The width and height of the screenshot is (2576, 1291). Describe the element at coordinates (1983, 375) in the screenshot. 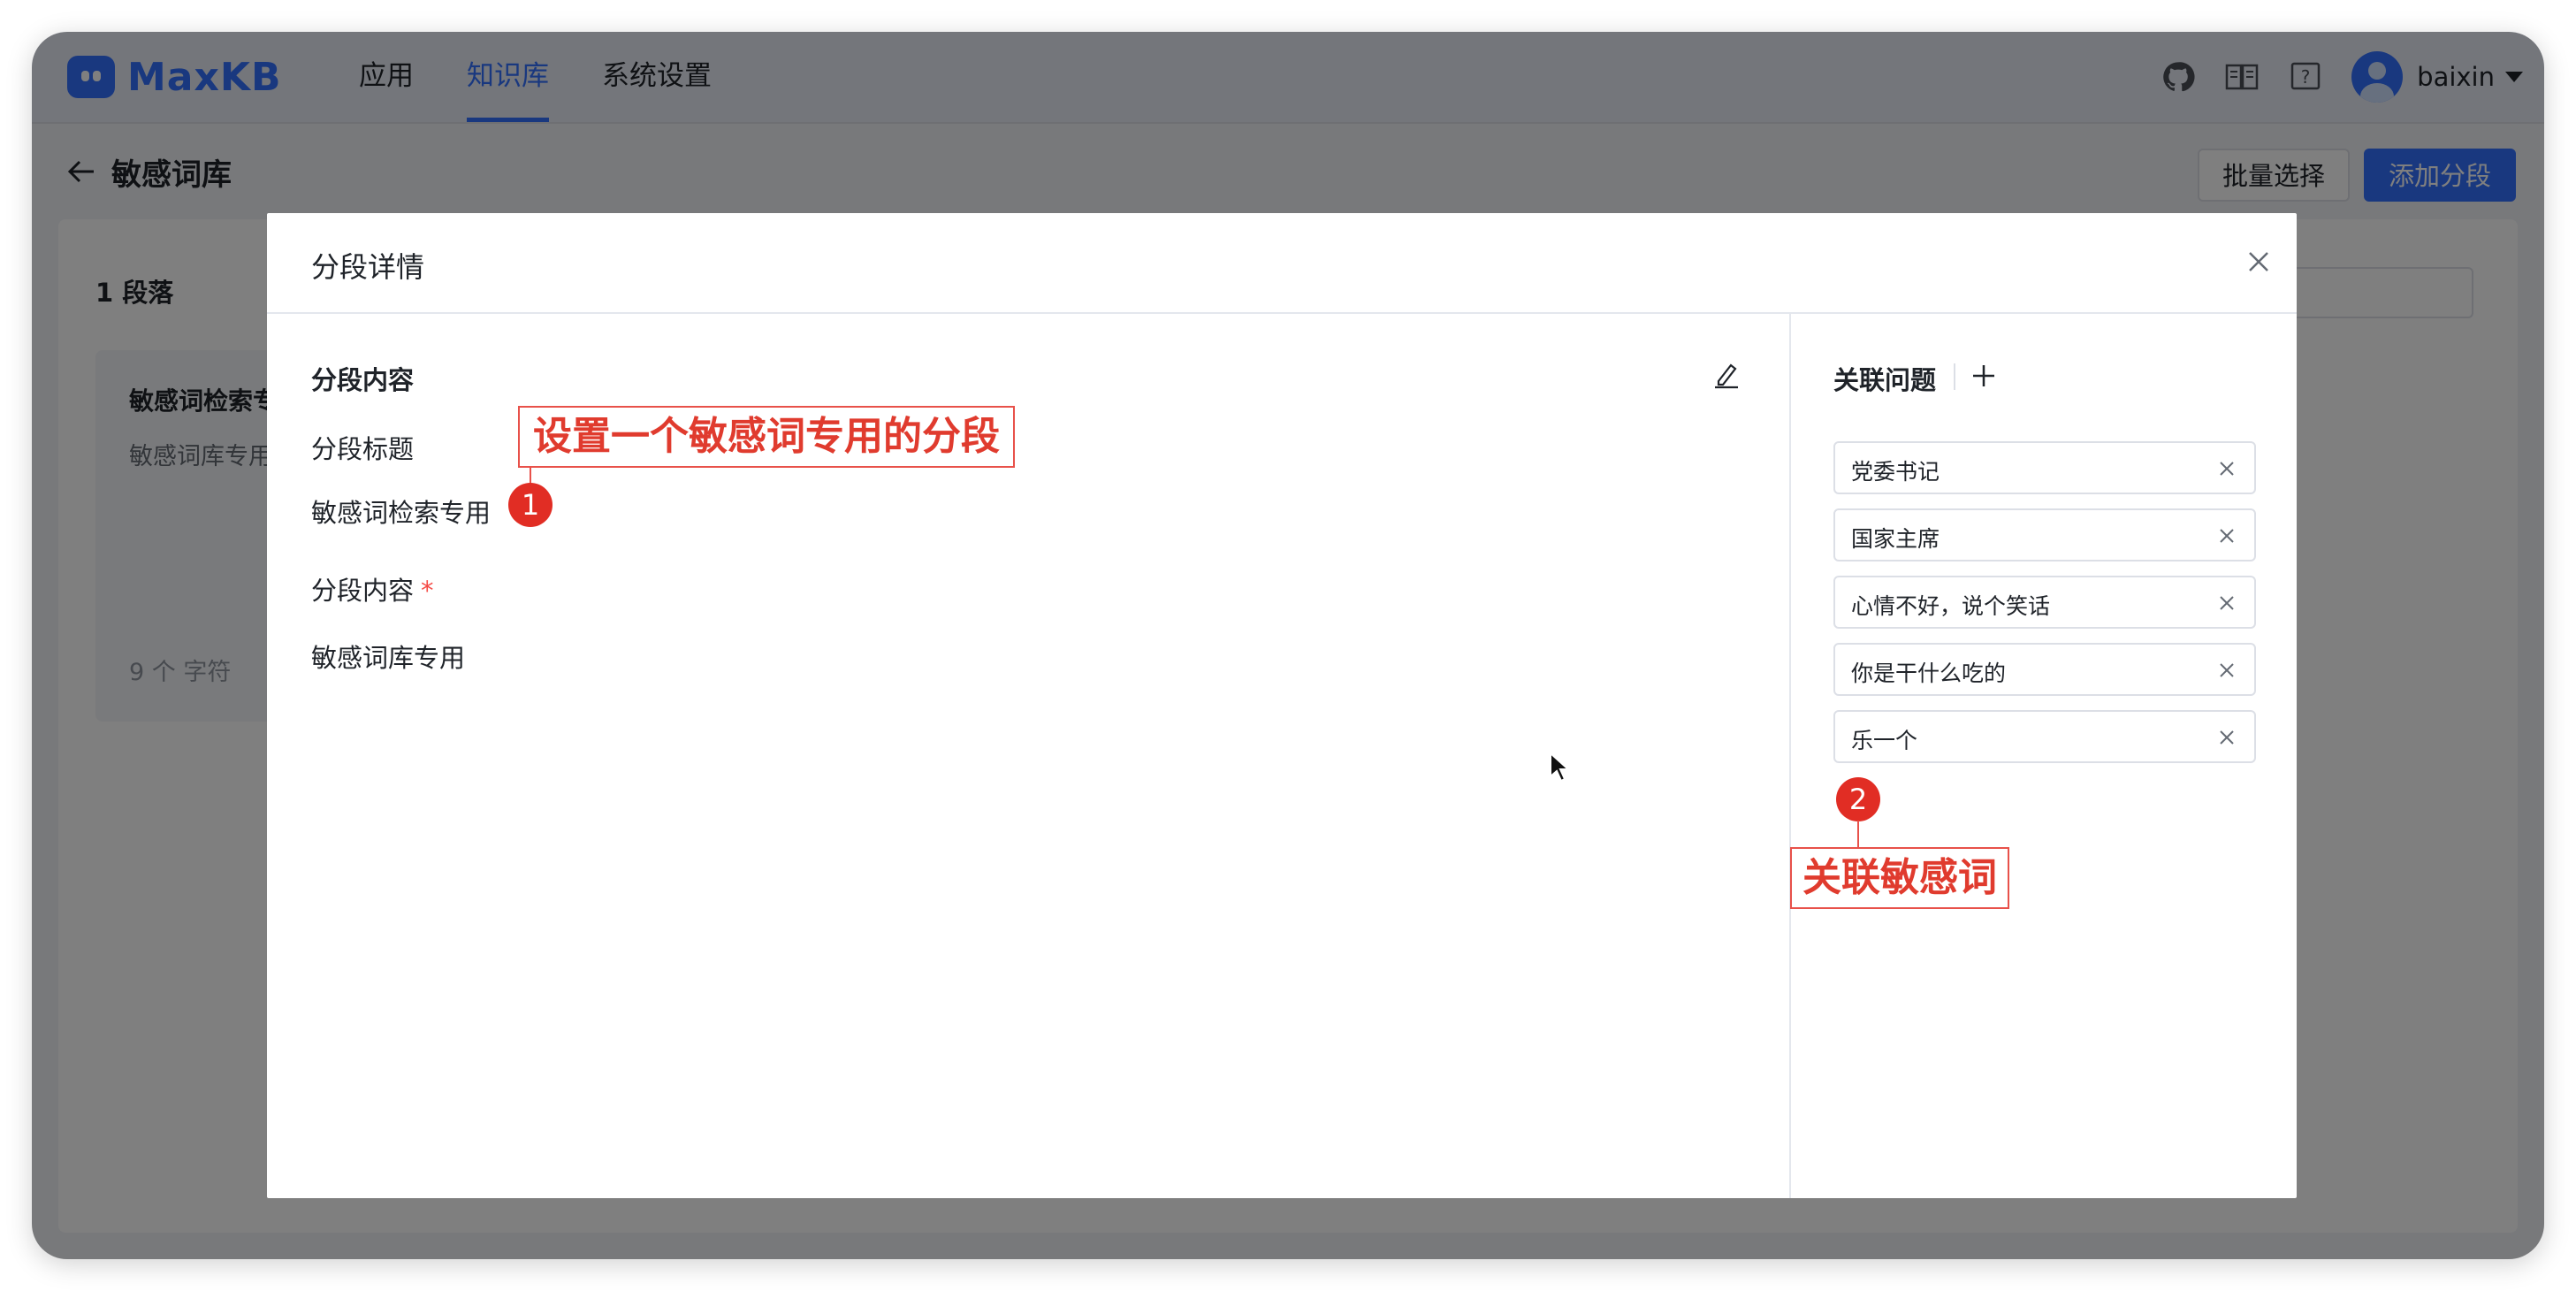

I see `plus-icon` at that location.